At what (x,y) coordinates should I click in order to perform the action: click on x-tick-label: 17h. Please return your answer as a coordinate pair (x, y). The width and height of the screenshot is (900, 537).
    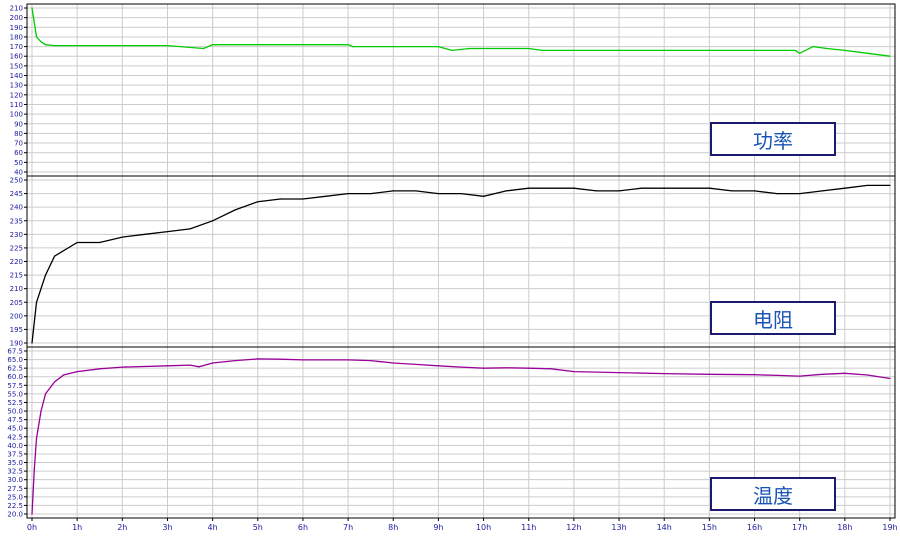
    Looking at the image, I should click on (799, 527).